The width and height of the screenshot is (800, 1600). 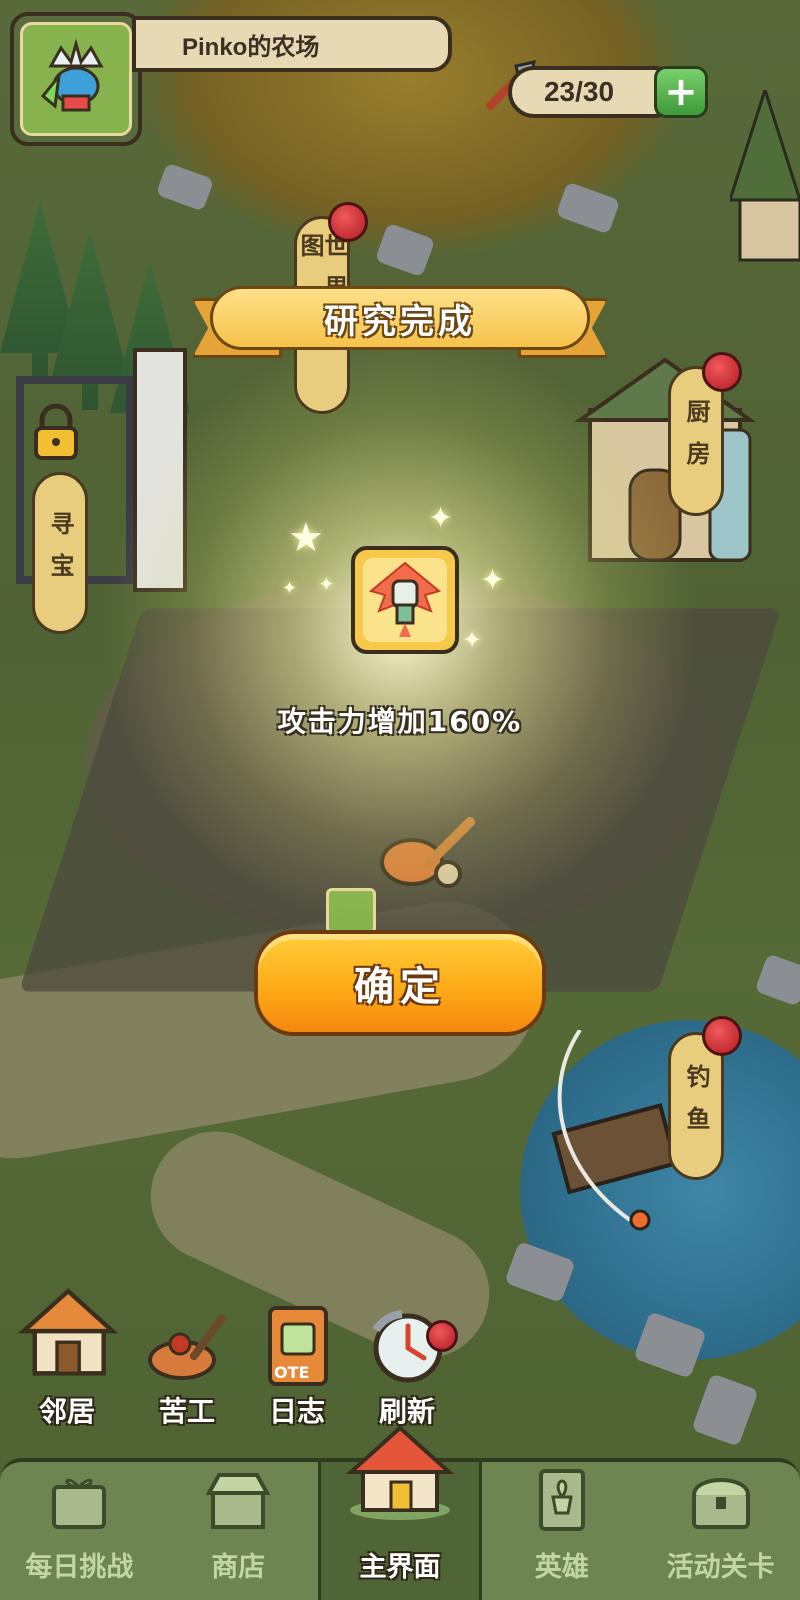 I want to click on lock-icon, so click(x=56, y=432).